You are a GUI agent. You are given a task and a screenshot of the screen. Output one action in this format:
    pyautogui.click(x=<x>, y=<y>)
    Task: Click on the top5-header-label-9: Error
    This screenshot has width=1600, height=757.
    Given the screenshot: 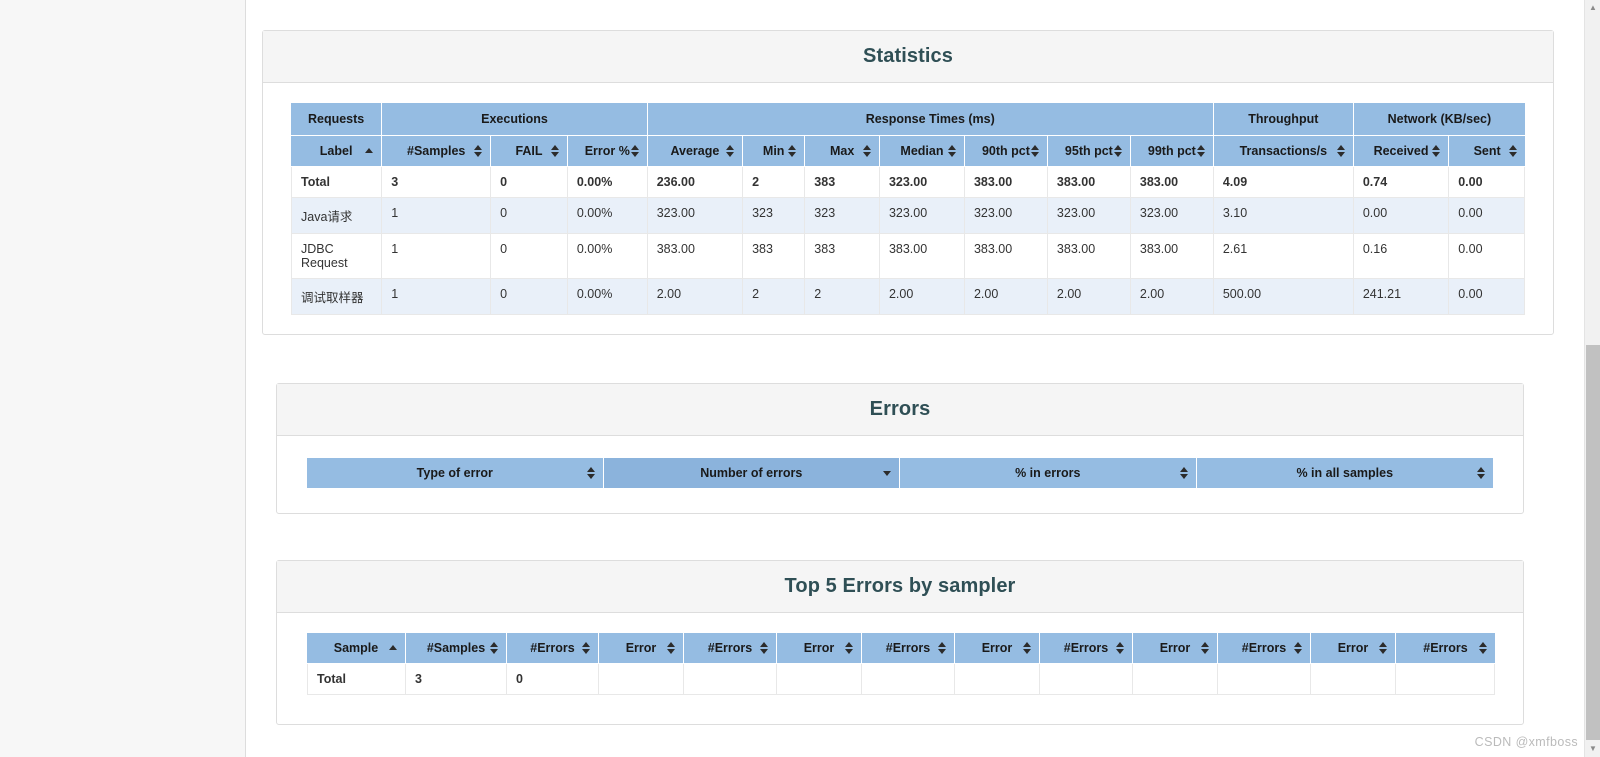 What is the action you would take?
    pyautogui.click(x=1175, y=648)
    